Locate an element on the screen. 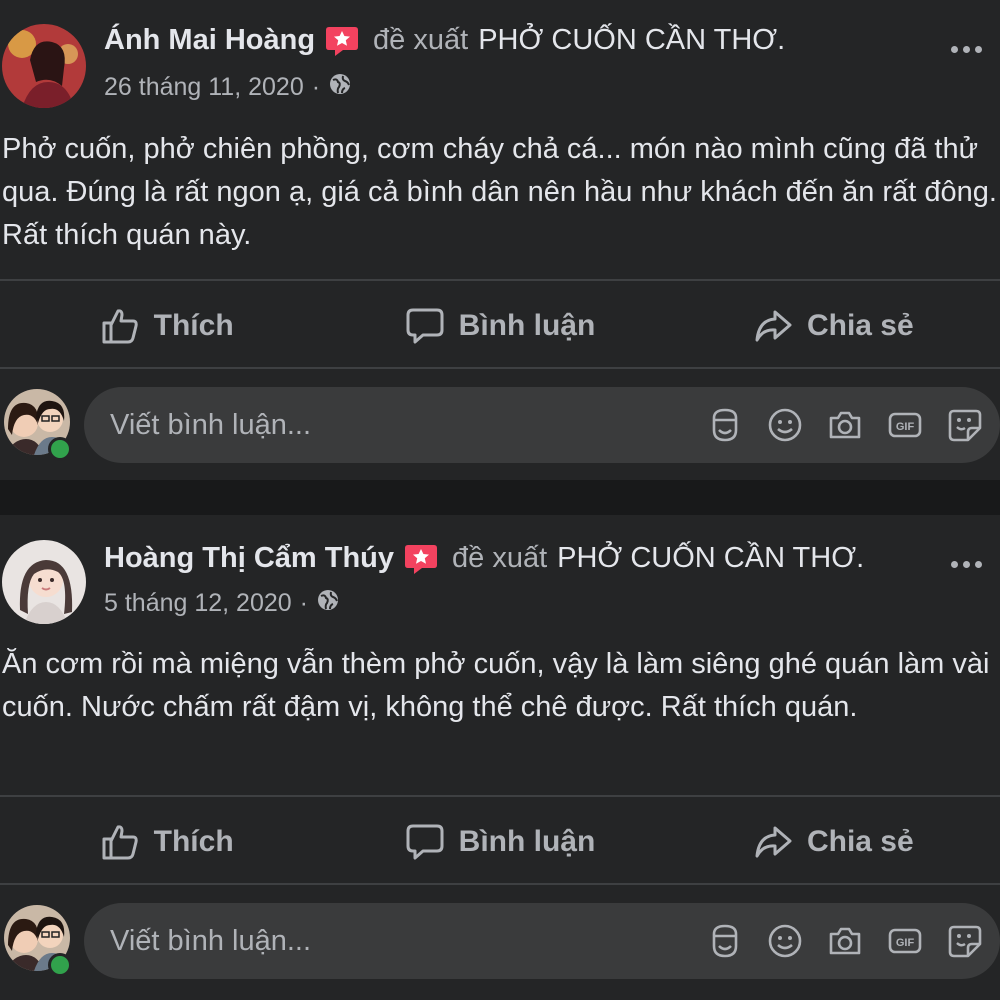 Image resolution: width=1000 pixels, height=1000 pixels. post-date: 5 tháng 12, 2020 is located at coordinates (198, 603).